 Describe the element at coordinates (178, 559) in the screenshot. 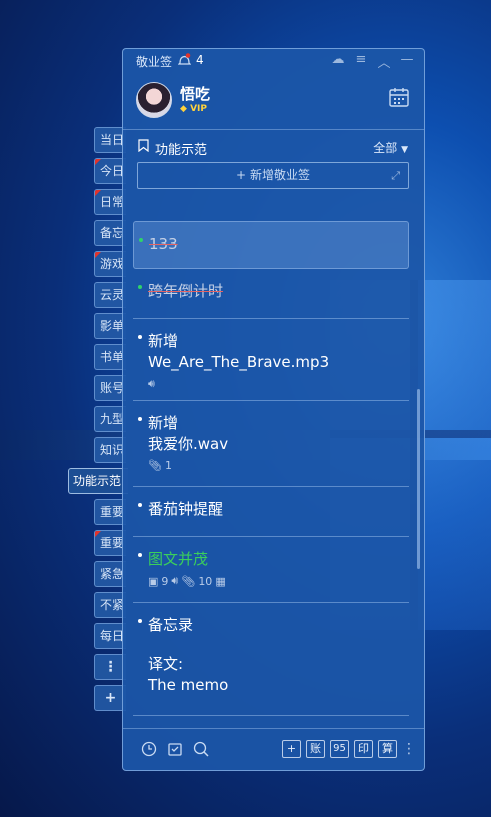

I see `note-title: 图文并茂` at that location.